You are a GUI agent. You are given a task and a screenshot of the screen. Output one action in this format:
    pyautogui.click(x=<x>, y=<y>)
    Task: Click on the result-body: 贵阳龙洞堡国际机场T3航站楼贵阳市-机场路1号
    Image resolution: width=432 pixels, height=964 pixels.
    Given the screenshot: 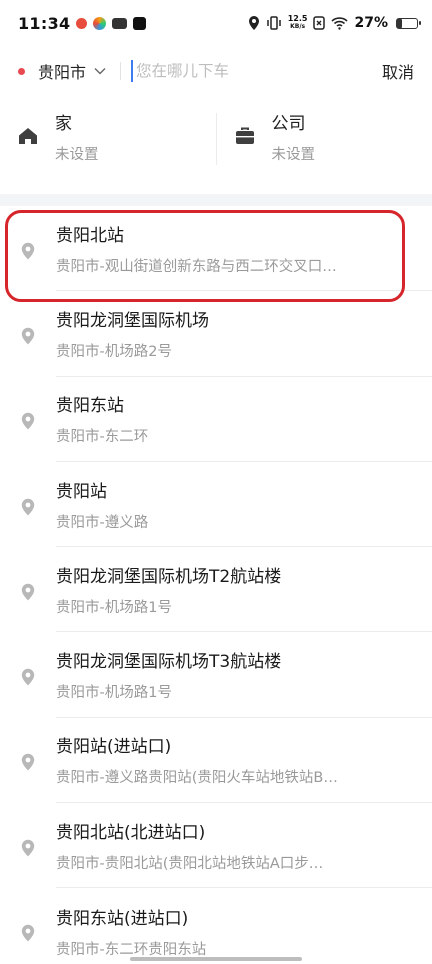 What is the action you would take?
    pyautogui.click(x=244, y=675)
    